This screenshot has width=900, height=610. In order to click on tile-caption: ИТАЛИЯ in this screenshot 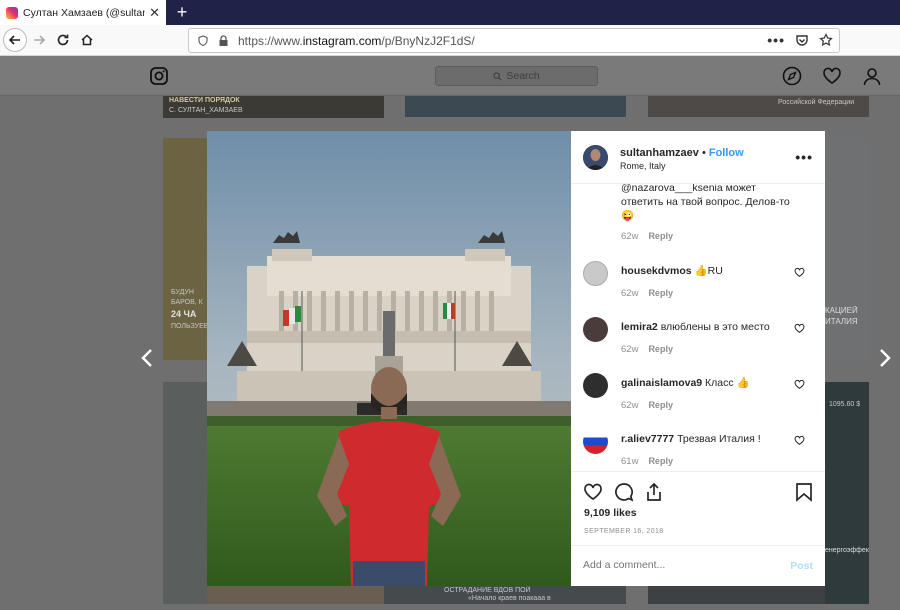, I will do `click(841, 321)`.